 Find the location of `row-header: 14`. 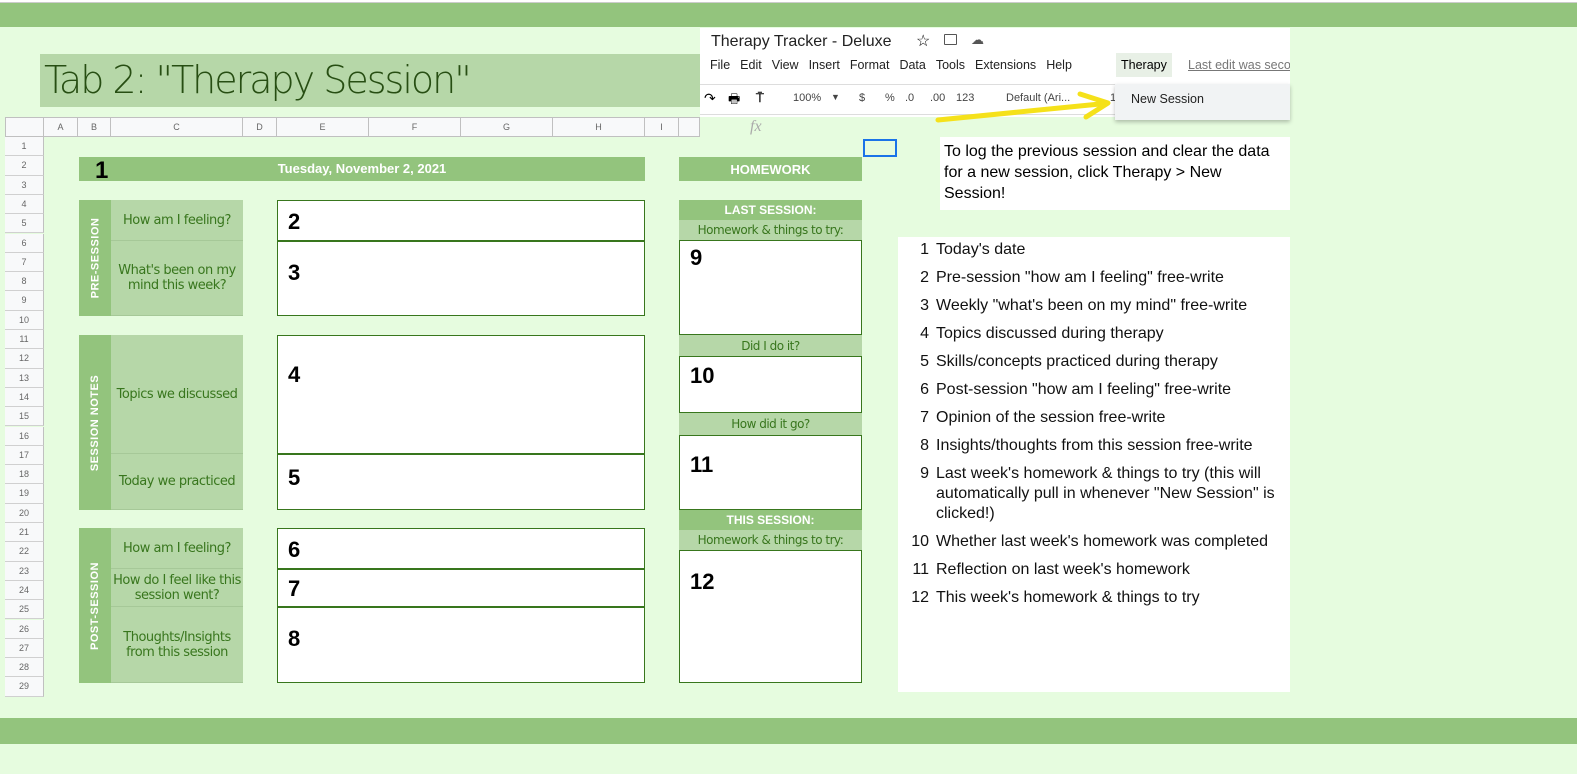

row-header: 14 is located at coordinates (24, 397).